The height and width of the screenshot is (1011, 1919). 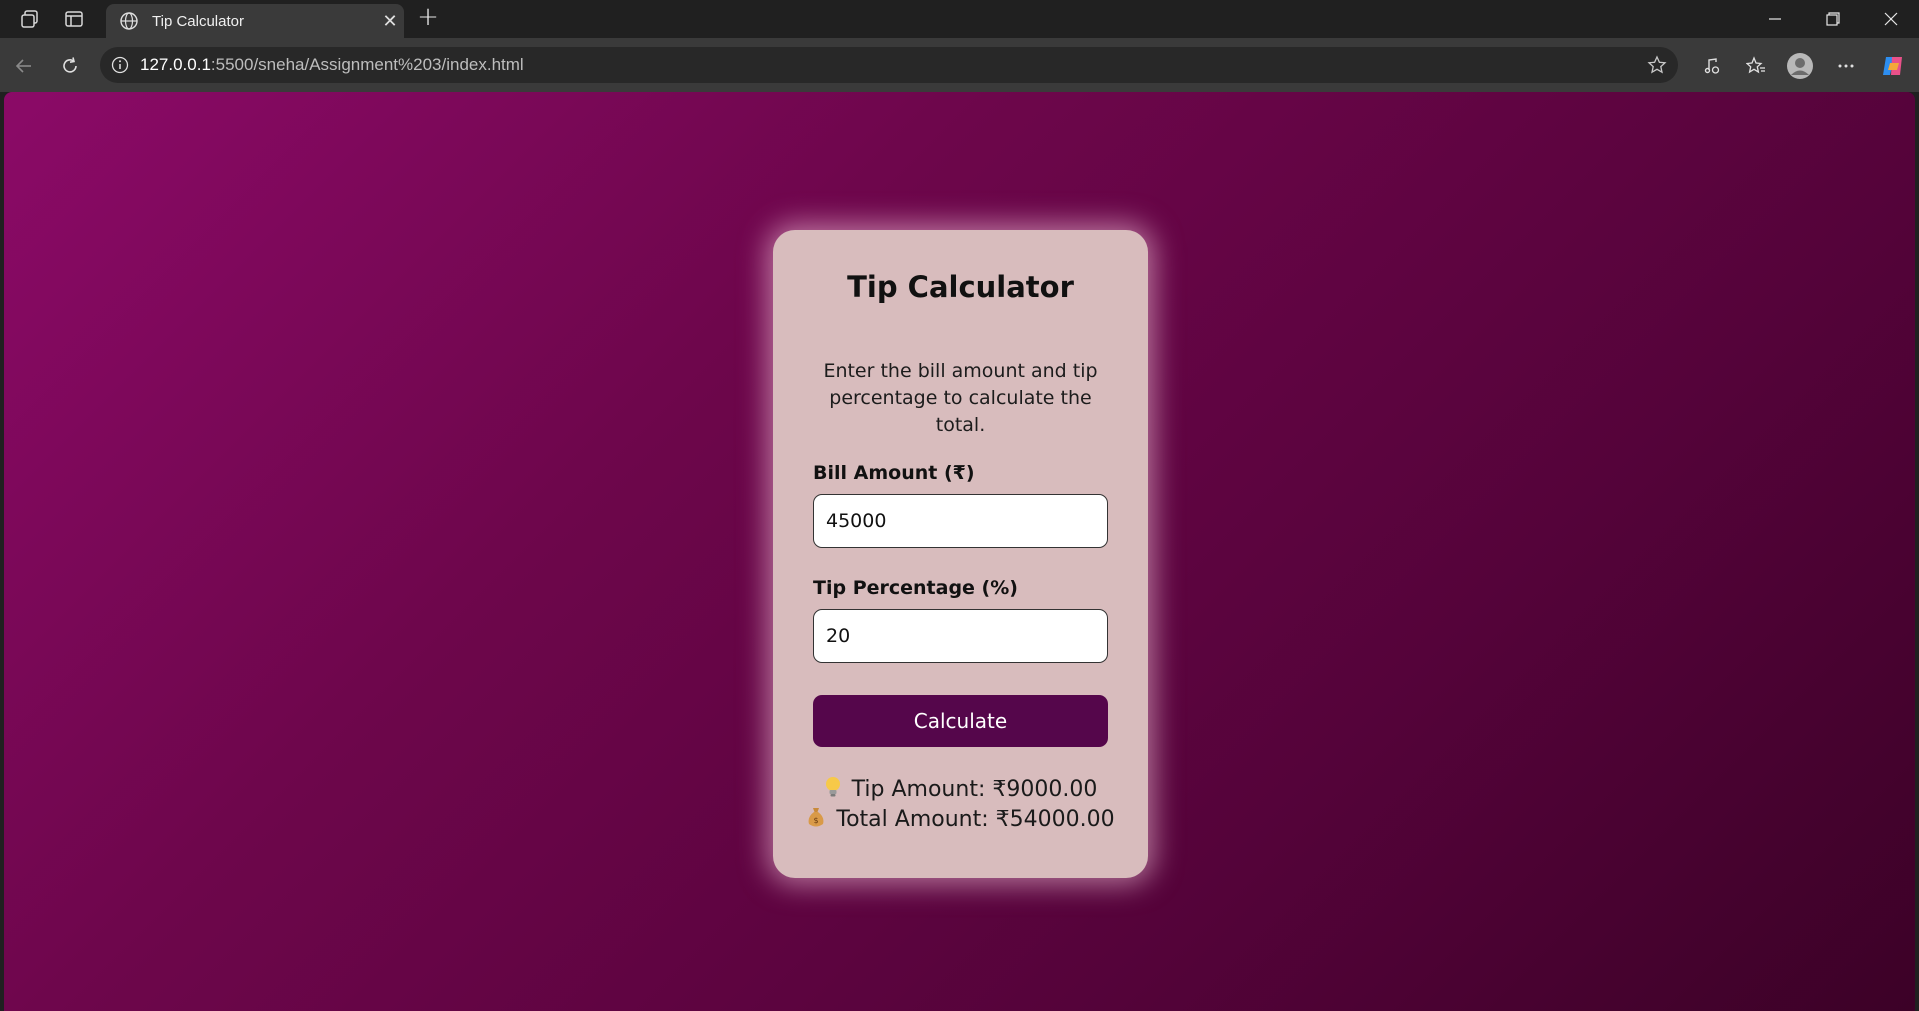 I want to click on bill-amount-input, so click(x=960, y=521).